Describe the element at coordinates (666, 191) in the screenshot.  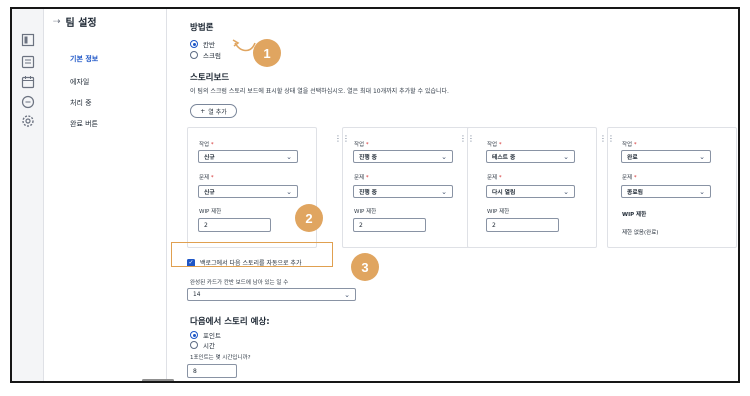
I see `issue-status-select: 종료됨 ⌄` at that location.